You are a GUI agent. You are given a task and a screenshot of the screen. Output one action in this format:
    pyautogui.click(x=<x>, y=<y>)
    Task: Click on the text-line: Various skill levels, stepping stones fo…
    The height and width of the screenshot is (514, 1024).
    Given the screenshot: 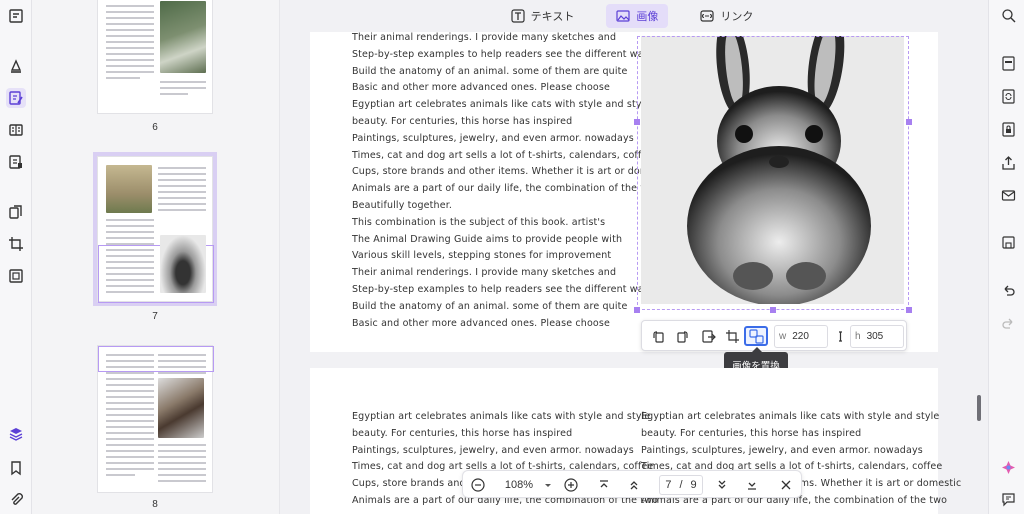 What is the action you would take?
    pyautogui.click(x=481, y=256)
    